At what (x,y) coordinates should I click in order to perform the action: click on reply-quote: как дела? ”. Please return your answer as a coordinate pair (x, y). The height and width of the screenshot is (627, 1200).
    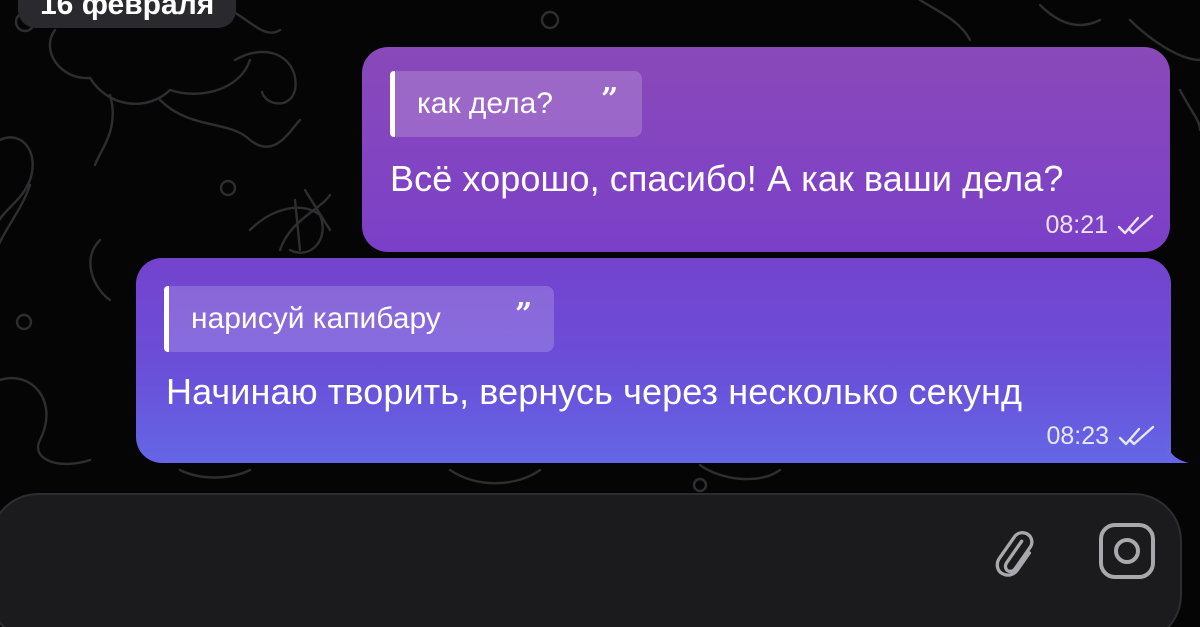
    Looking at the image, I should click on (516, 104).